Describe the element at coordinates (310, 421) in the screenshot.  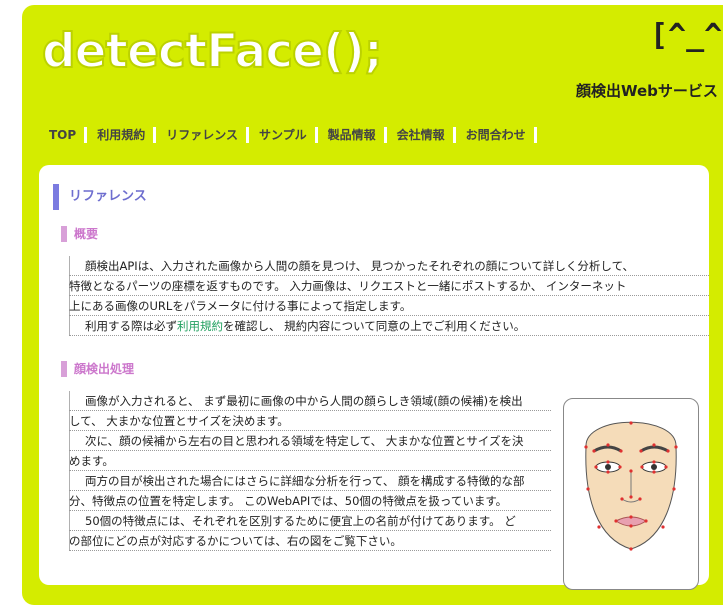
I see `processing-line: して、 大まかな位置とサイズを決めます。` at that location.